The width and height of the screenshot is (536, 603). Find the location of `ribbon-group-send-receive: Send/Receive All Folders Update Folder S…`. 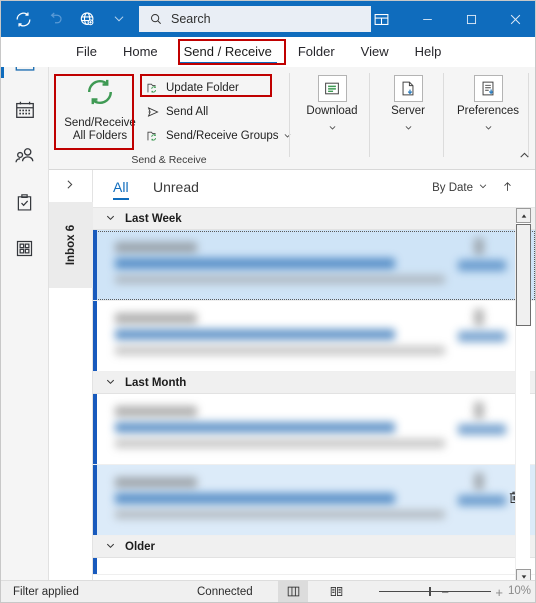

ribbon-group-send-receive: Send/Receive All Folders Update Folder S… is located at coordinates (170, 118).